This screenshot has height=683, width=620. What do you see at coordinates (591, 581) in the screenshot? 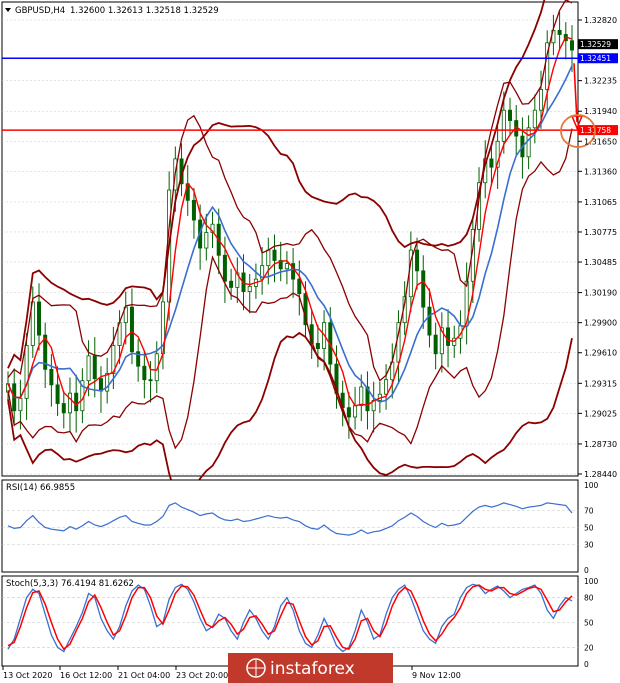
I see `stoch-axis-label: 100` at bounding box center [591, 581].